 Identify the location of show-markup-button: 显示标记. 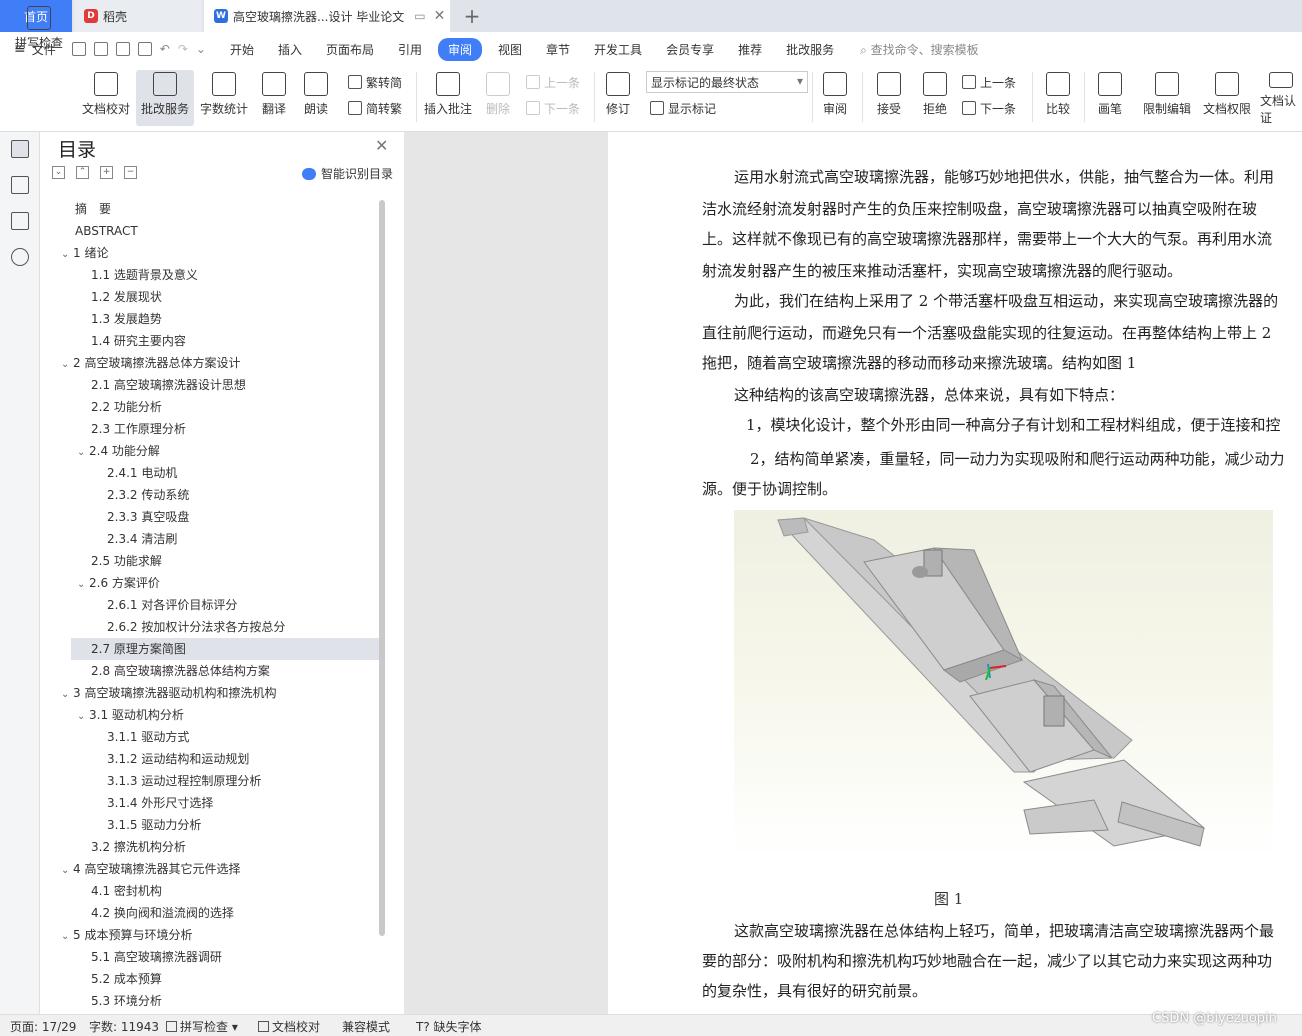
(683, 108).